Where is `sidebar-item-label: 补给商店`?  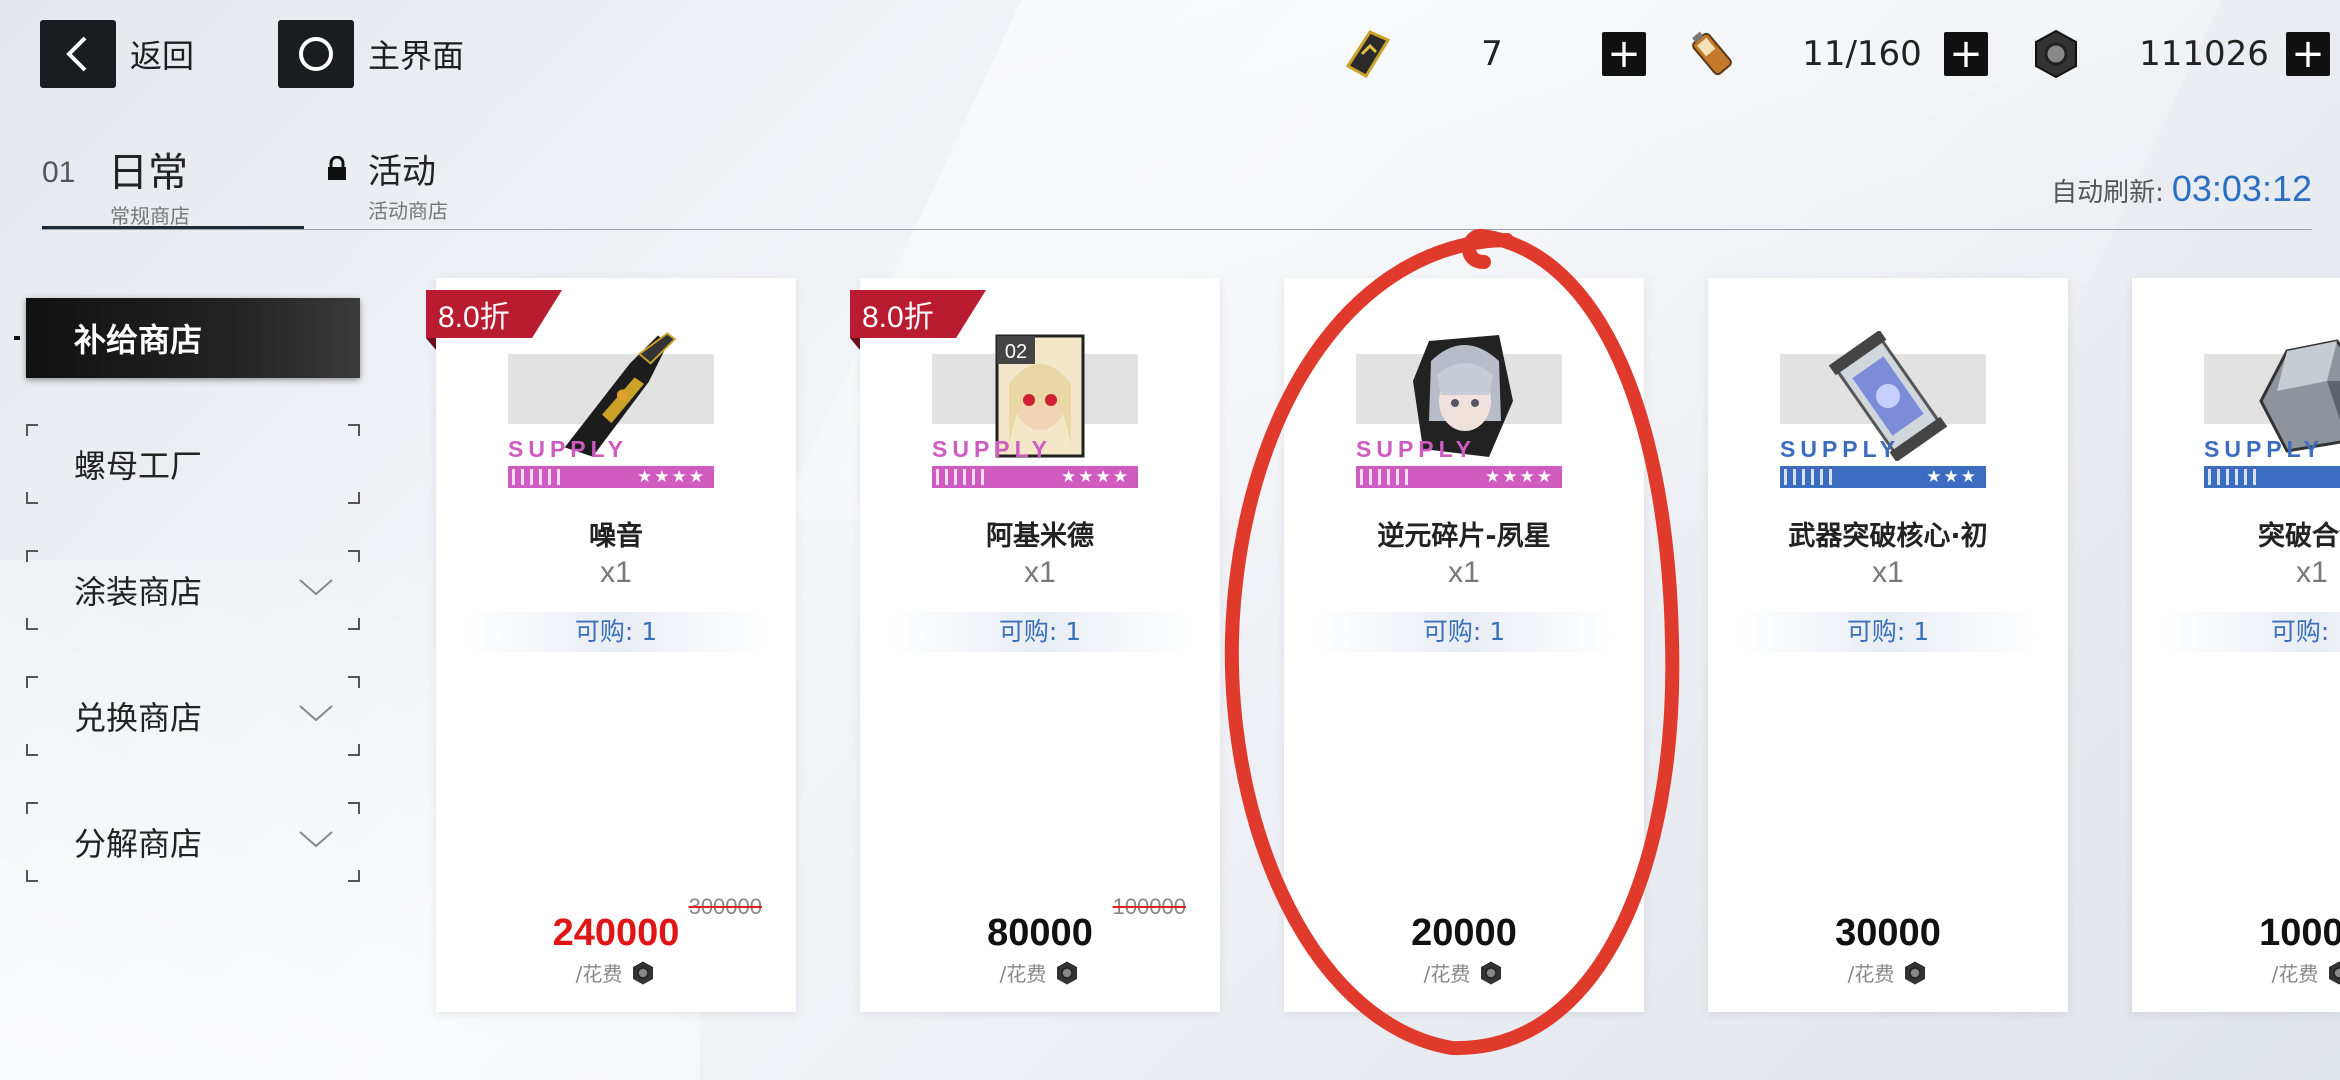 sidebar-item-label: 补给商店 is located at coordinates (138, 340).